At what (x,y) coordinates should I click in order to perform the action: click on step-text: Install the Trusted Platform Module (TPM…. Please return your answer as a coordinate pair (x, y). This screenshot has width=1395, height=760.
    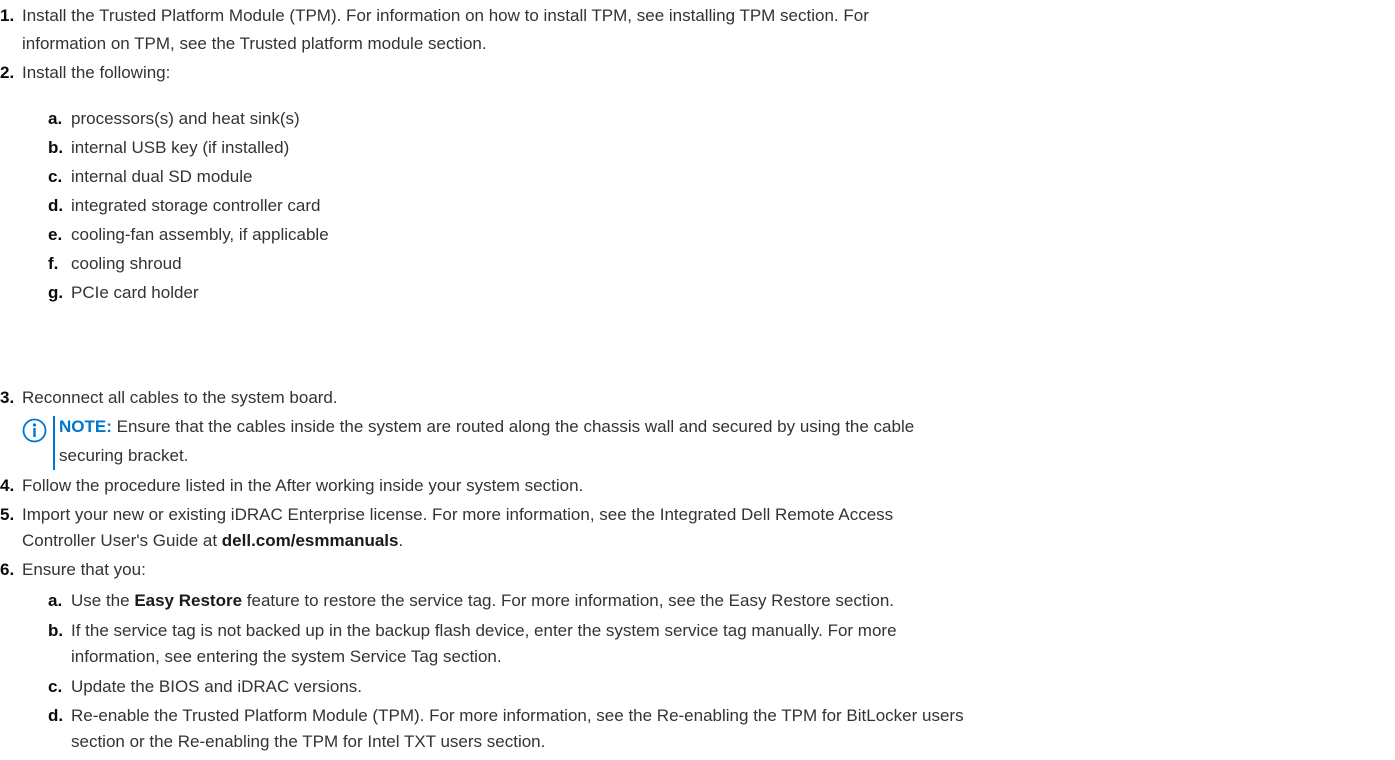
    Looking at the image, I should click on (445, 15).